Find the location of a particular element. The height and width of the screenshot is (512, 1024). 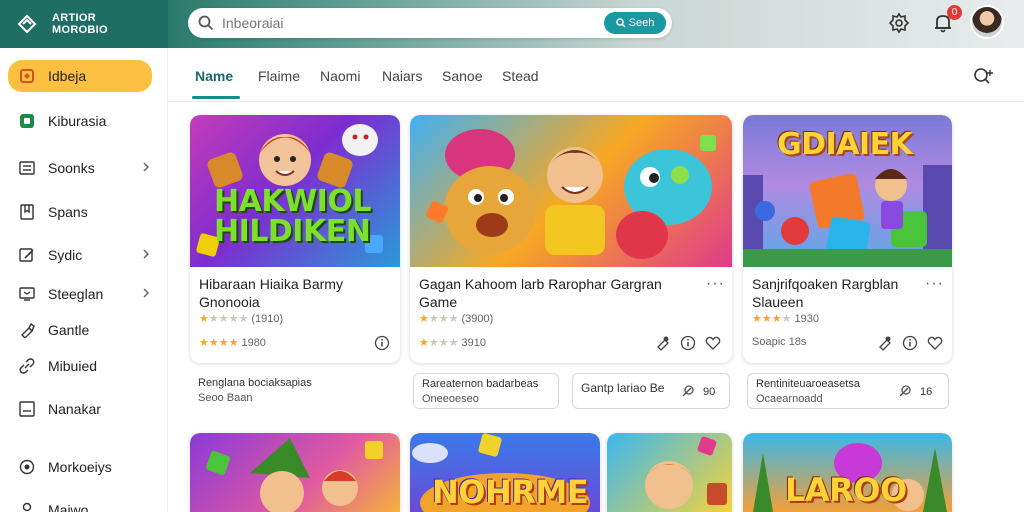

game-title: Sanjrifqoaken Rargblan Slaueen is located at coordinates (825, 293).